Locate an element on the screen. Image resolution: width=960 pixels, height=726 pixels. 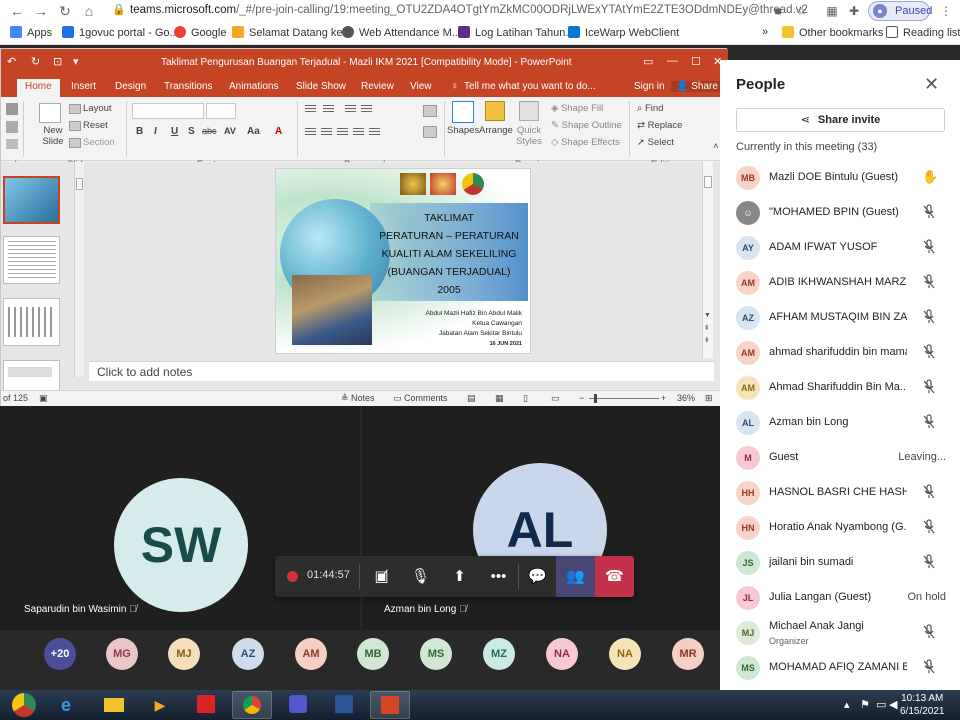
action-center-icon: ⚑ is located at coordinates (865, 704).